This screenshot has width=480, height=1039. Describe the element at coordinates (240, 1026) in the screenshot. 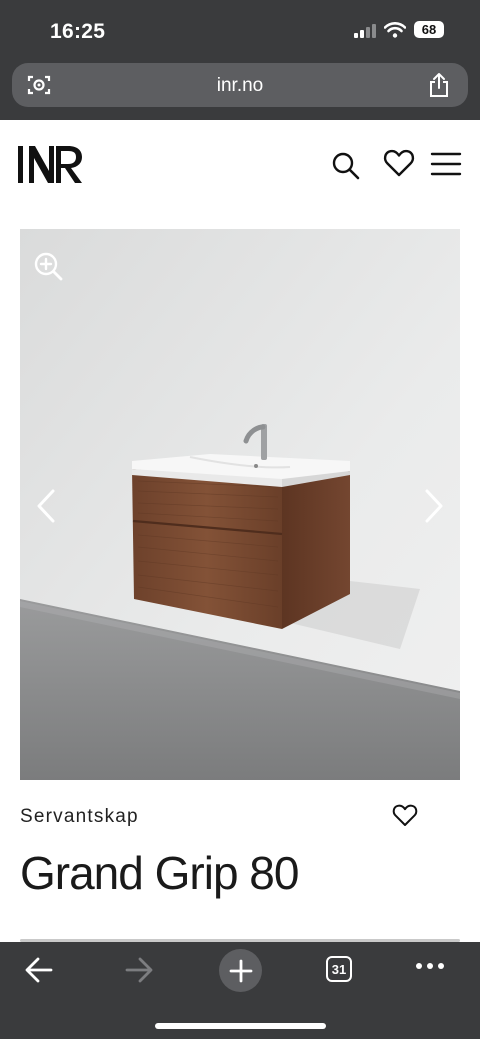

I see `home-indicator` at that location.